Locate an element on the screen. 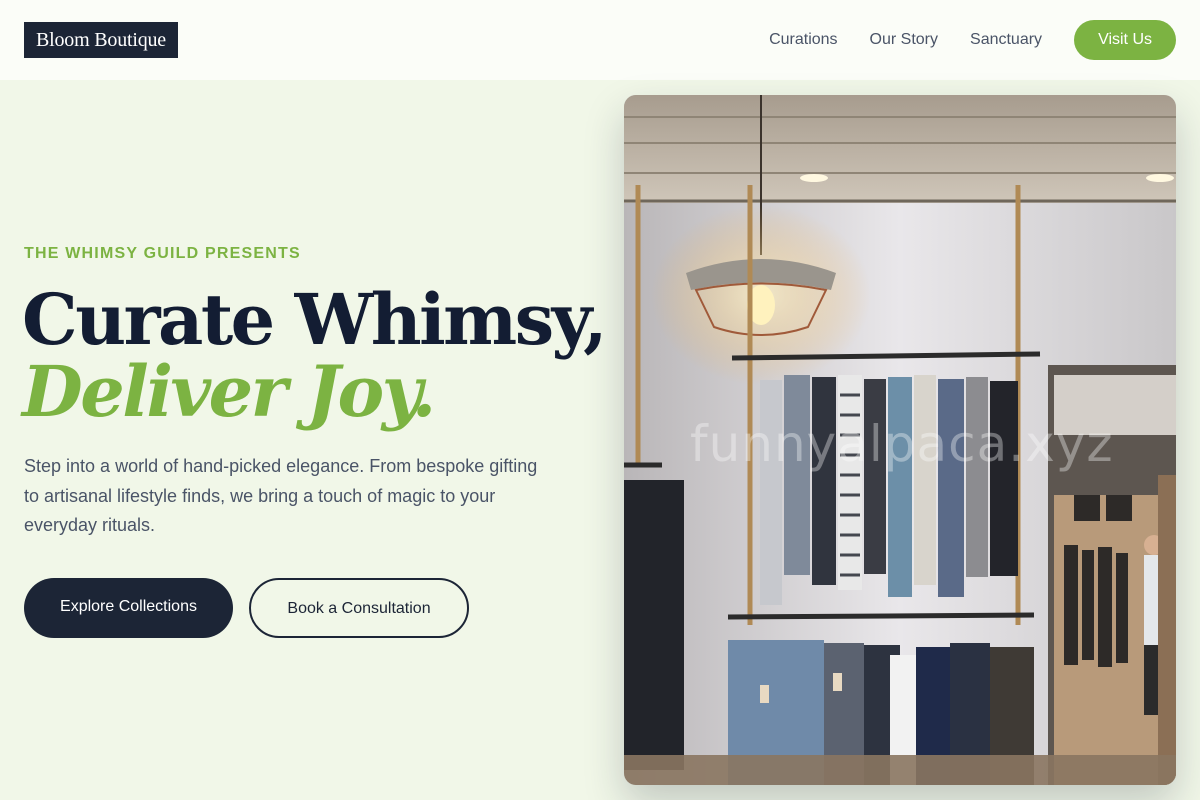  book-consultation-button: Book a Consultation is located at coordinates (359, 608).